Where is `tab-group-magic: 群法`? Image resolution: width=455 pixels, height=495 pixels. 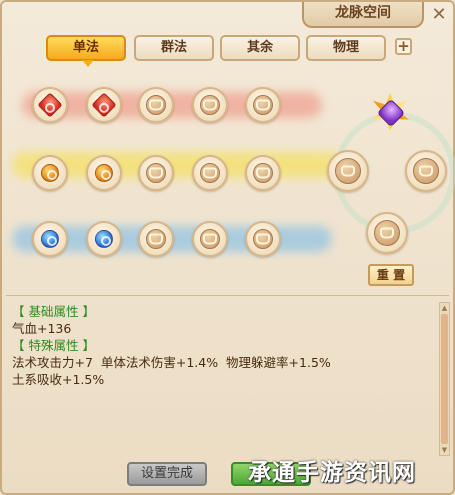 tab-group-magic: 群法 is located at coordinates (174, 48).